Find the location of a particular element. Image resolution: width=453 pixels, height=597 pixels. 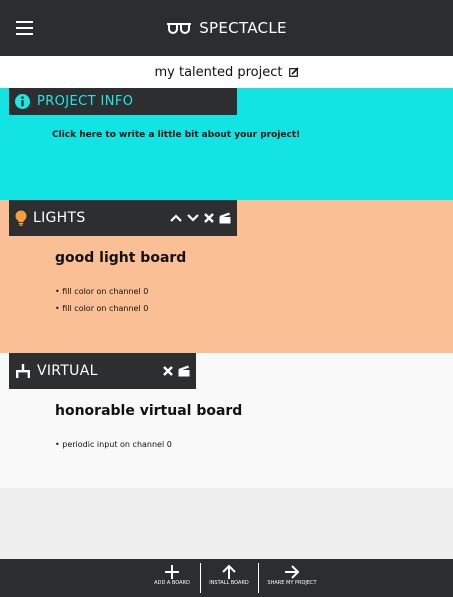

board-type-label: VIRTUAL is located at coordinates (67, 371).